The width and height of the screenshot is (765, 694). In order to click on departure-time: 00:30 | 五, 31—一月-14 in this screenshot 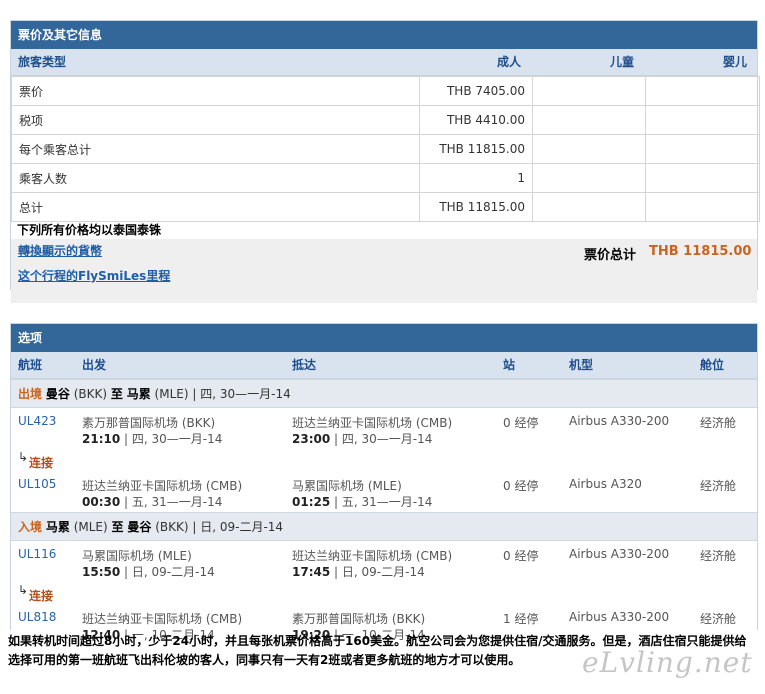, I will do `click(152, 502)`.